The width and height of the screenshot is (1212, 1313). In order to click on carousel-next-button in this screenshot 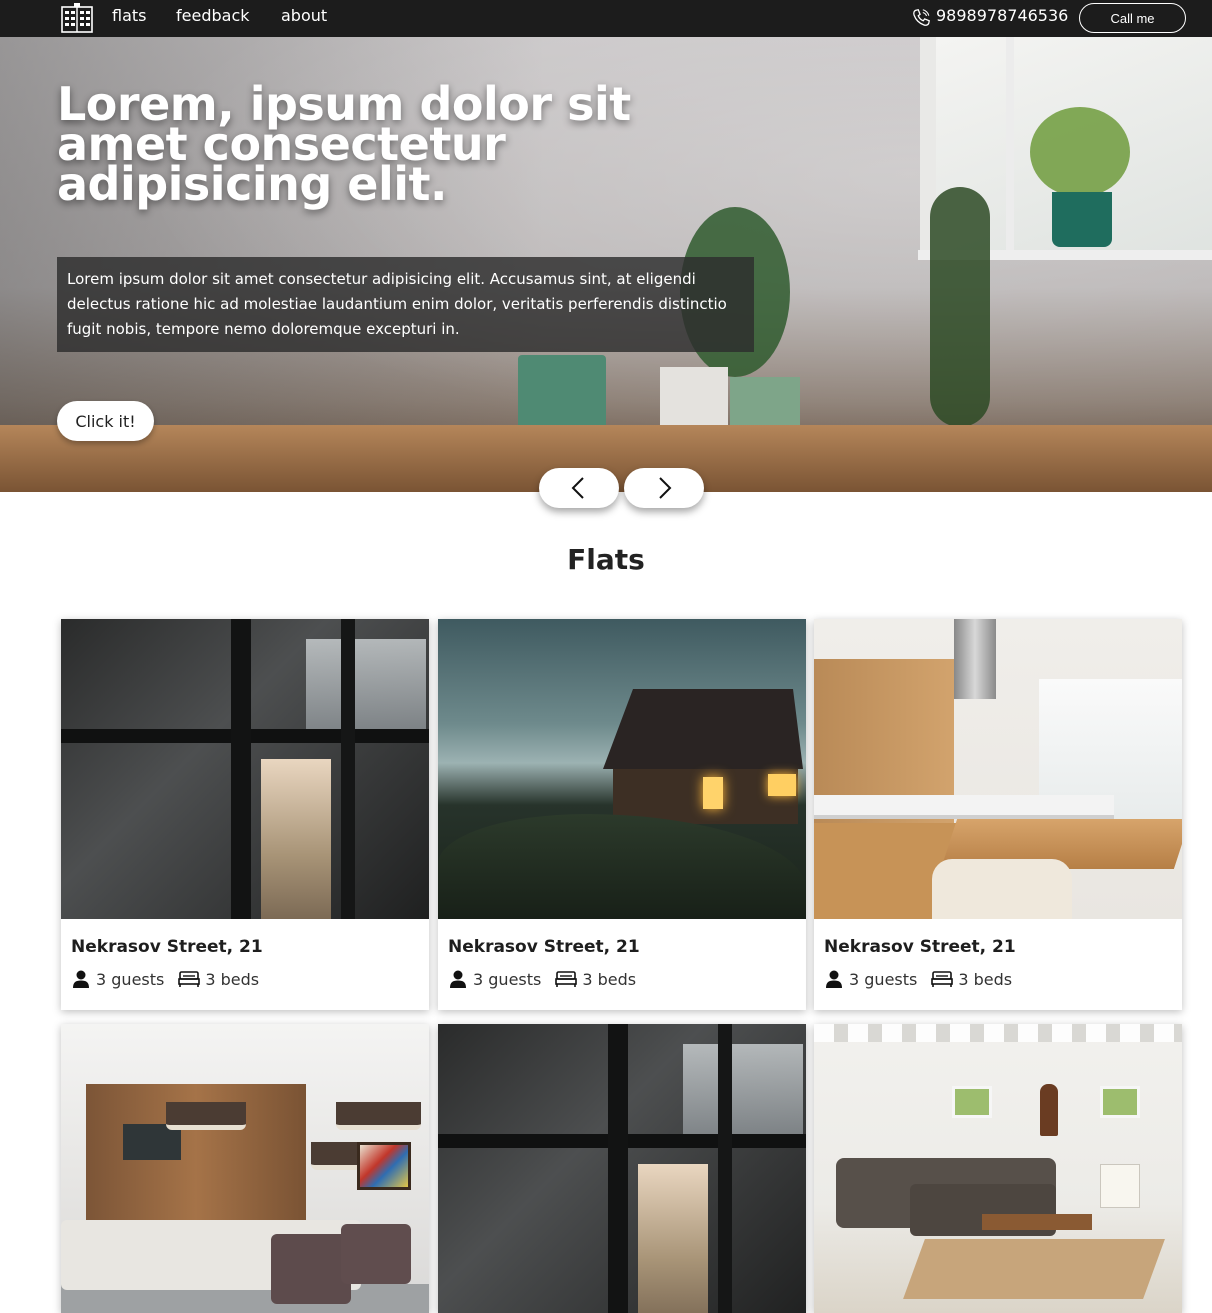, I will do `click(664, 488)`.